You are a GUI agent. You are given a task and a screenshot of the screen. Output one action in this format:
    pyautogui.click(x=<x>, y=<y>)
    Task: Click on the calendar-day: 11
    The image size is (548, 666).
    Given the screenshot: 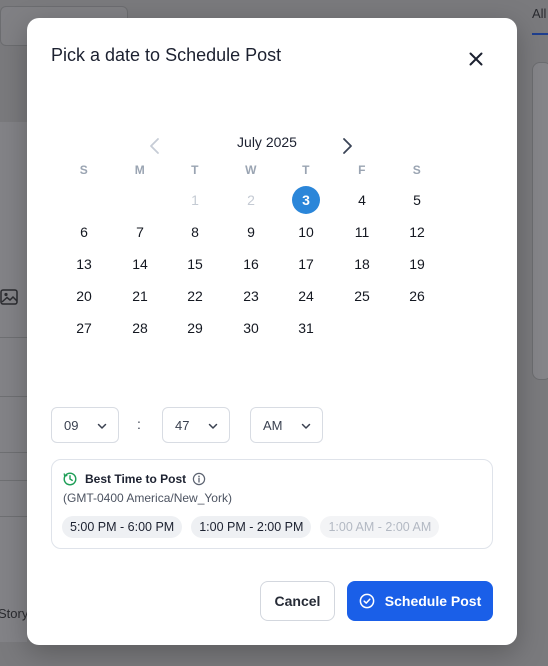 What is the action you would take?
    pyautogui.click(x=362, y=232)
    